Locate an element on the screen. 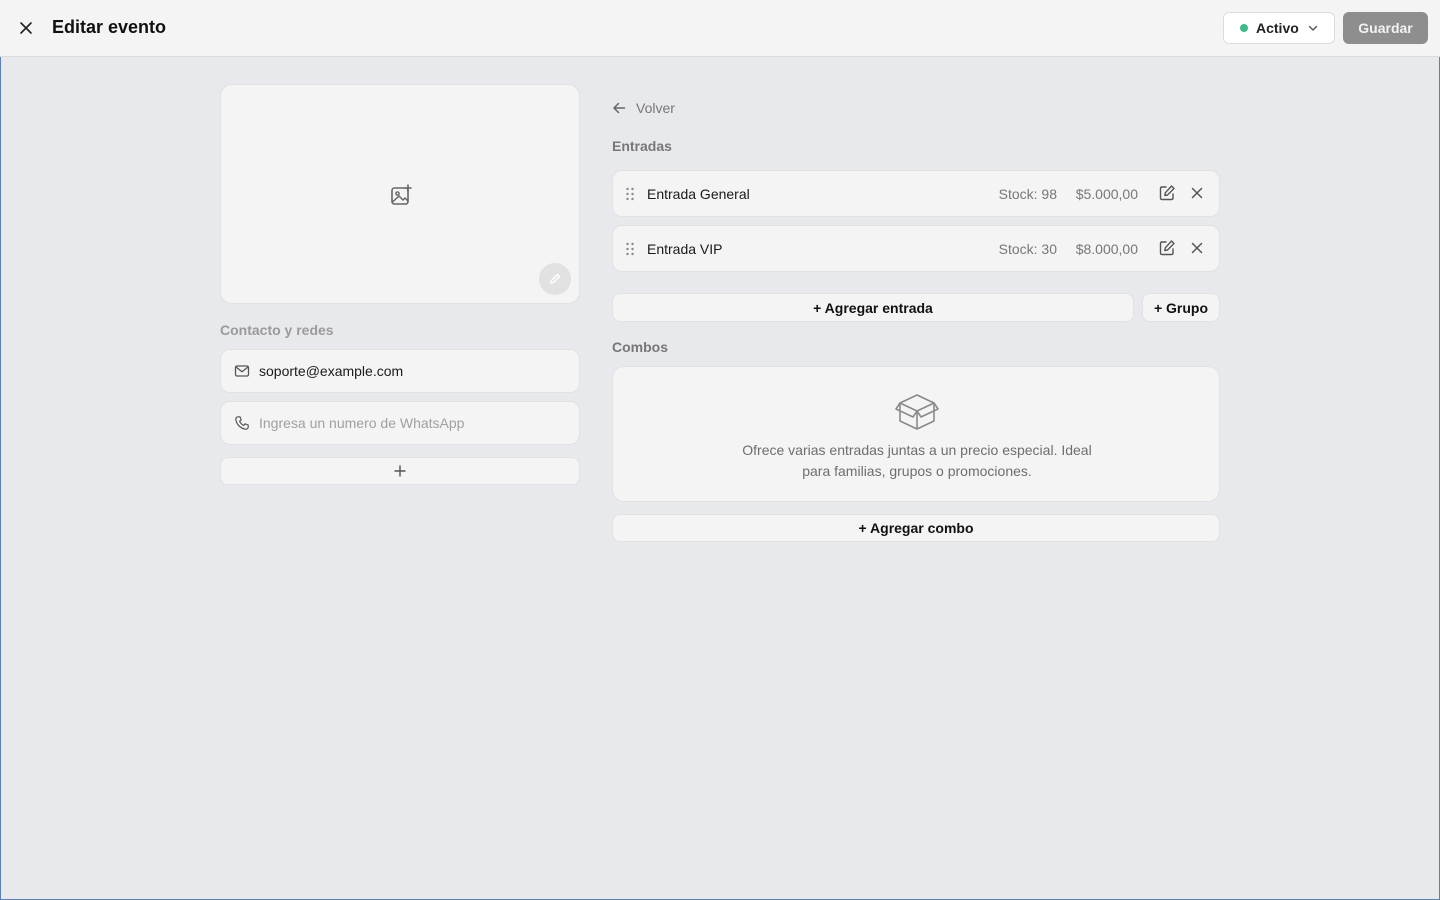  email-value: soporte@example.com is located at coordinates (331, 371).